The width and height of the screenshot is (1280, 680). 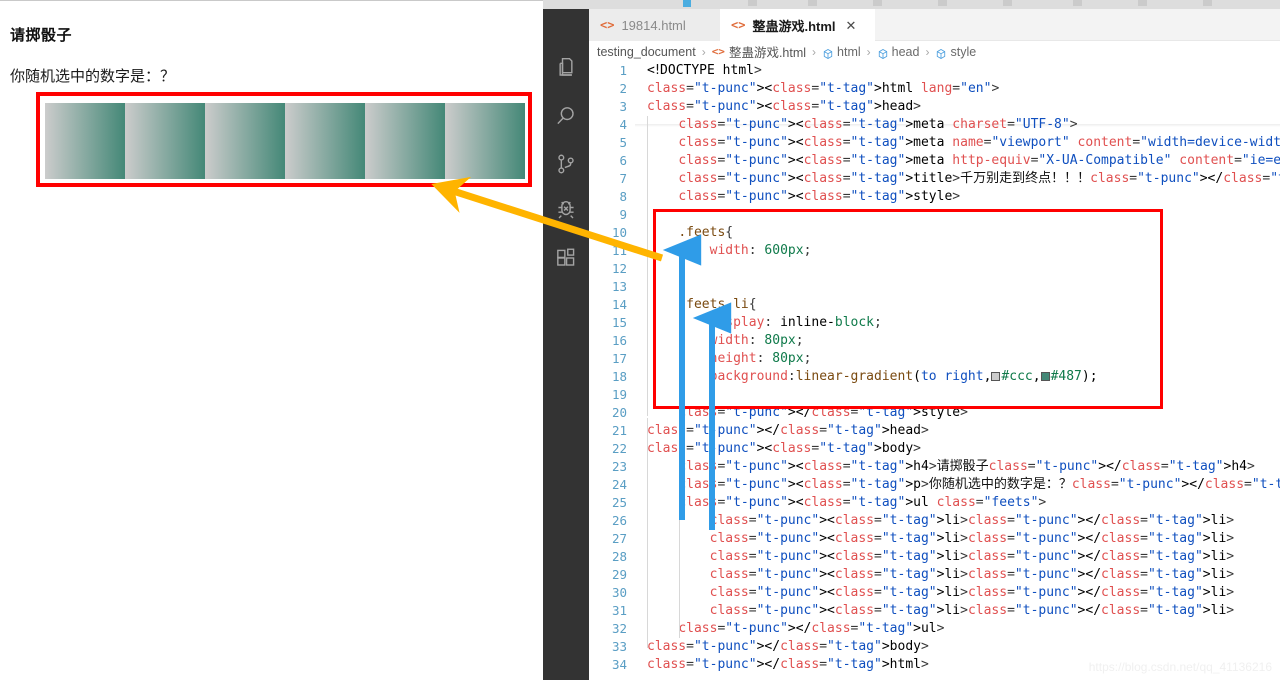 What do you see at coordinates (955, 52) in the screenshot?
I see `breadcrumb-item-style: style` at bounding box center [955, 52].